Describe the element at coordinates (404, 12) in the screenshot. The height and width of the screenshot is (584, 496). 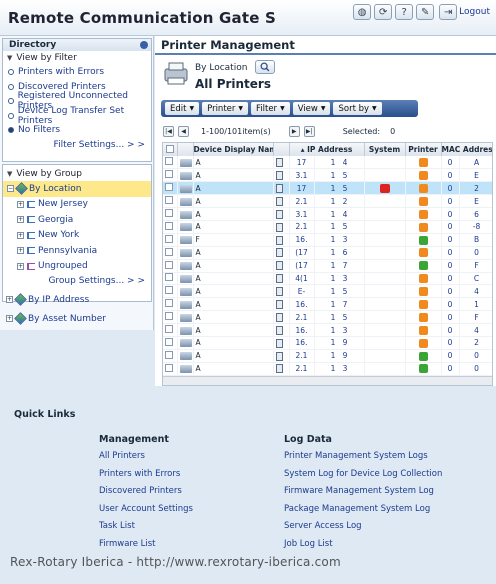
I see `help-icon: ?` at that location.